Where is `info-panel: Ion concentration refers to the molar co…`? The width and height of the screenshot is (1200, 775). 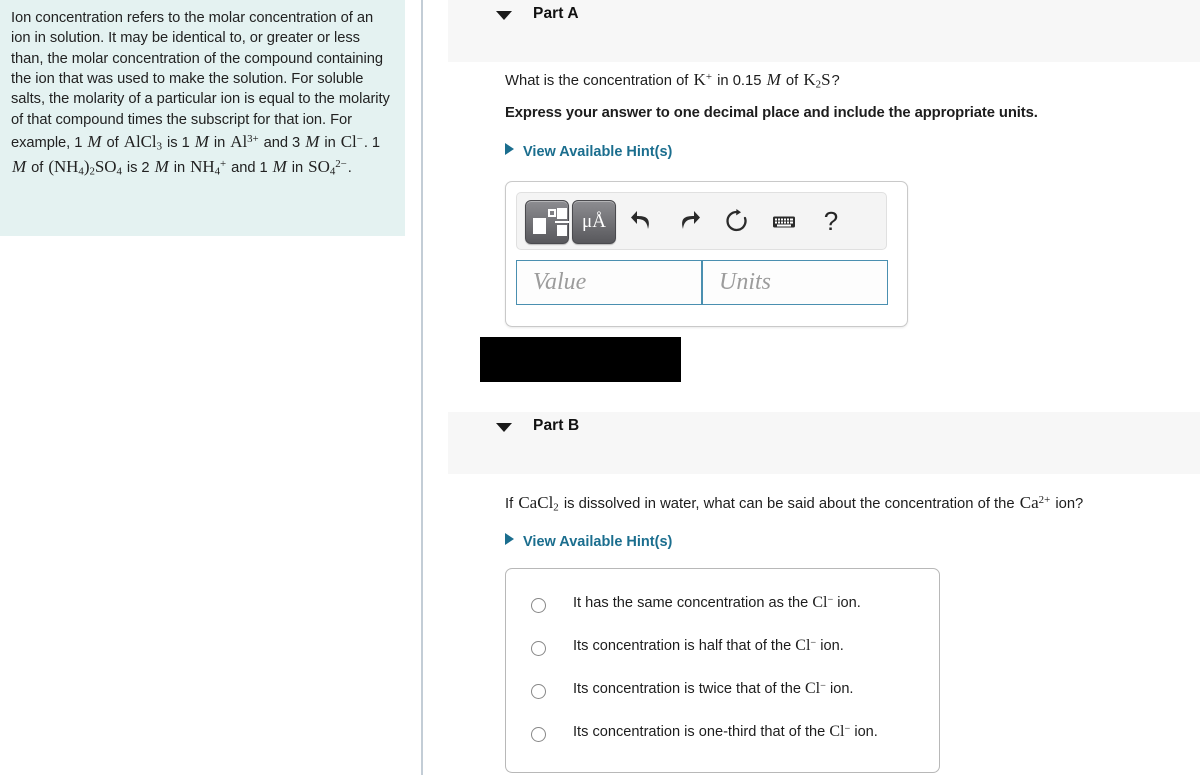 info-panel: Ion concentration refers to the molar co… is located at coordinates (202, 118).